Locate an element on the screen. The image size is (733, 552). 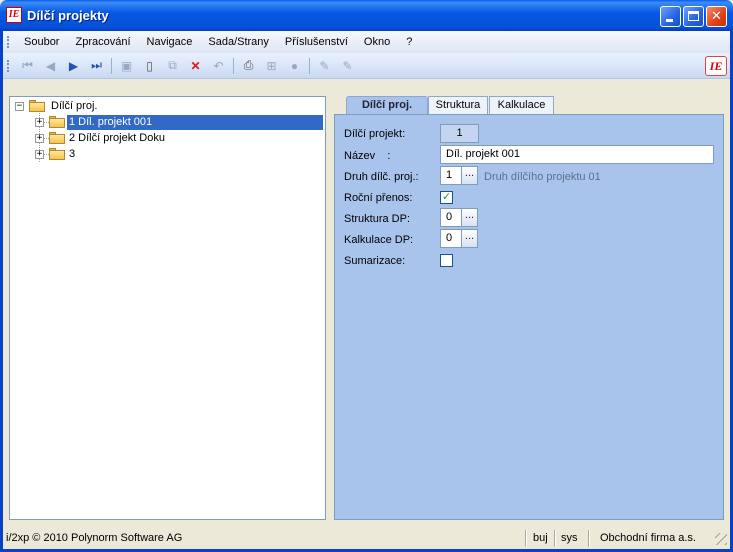
window-title: Dílčí projekty is located at coordinates (68, 15).